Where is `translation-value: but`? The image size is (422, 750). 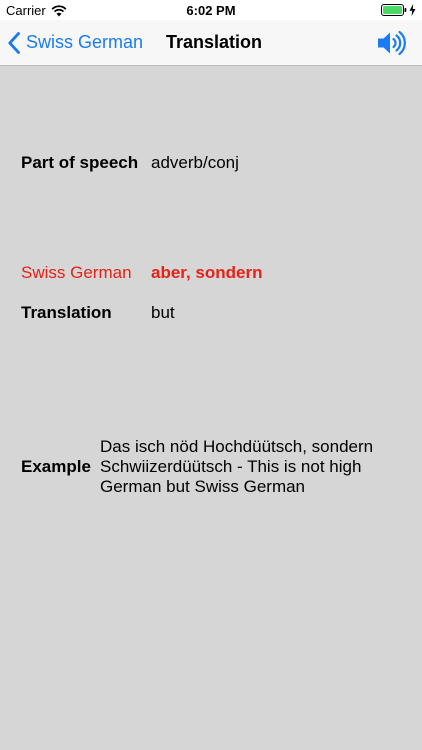 translation-value: but is located at coordinates (163, 312).